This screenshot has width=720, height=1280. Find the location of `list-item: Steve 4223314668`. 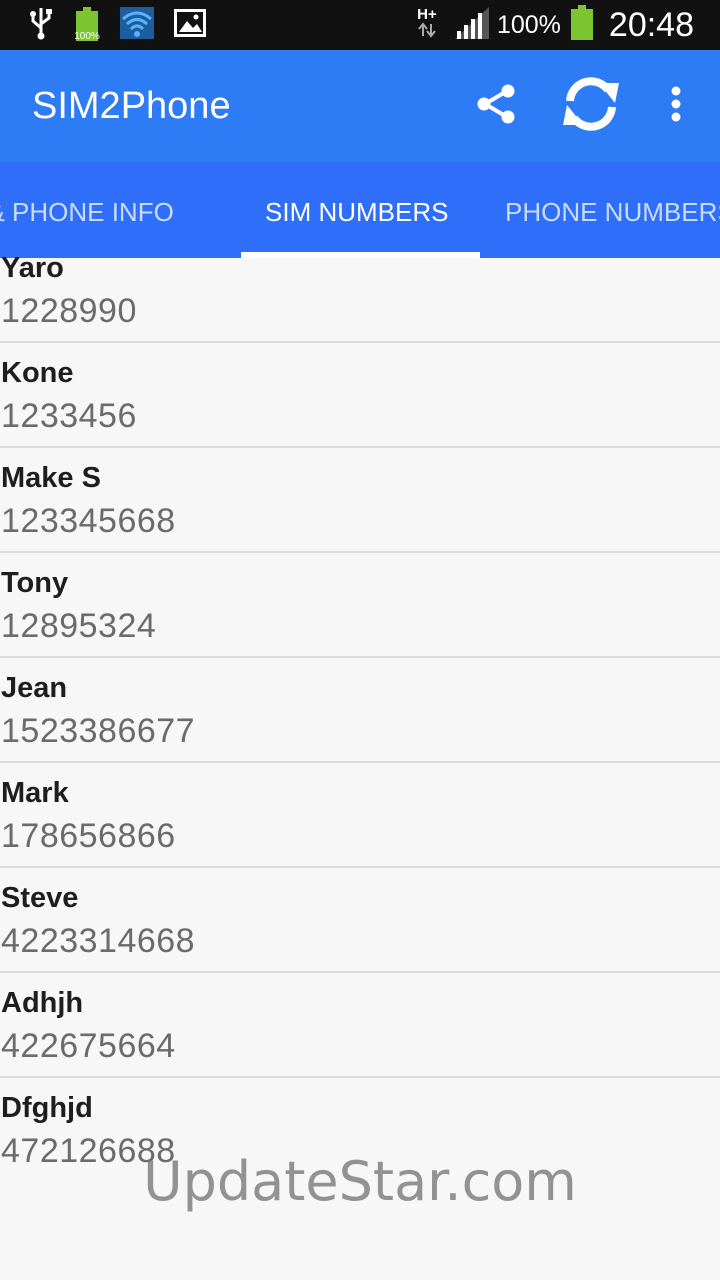

list-item: Steve 4223314668 is located at coordinates (360, 920).